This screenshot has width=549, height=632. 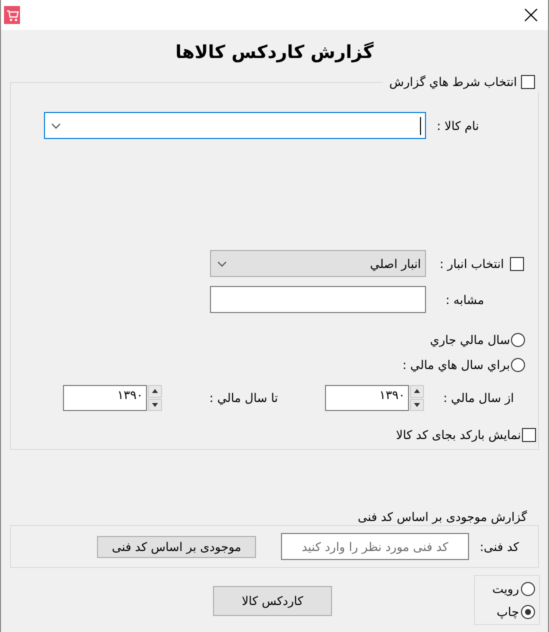 What do you see at coordinates (375, 546) in the screenshot?
I see `tech-code-field: کد فنی مورد نظر را وارد کنید` at bounding box center [375, 546].